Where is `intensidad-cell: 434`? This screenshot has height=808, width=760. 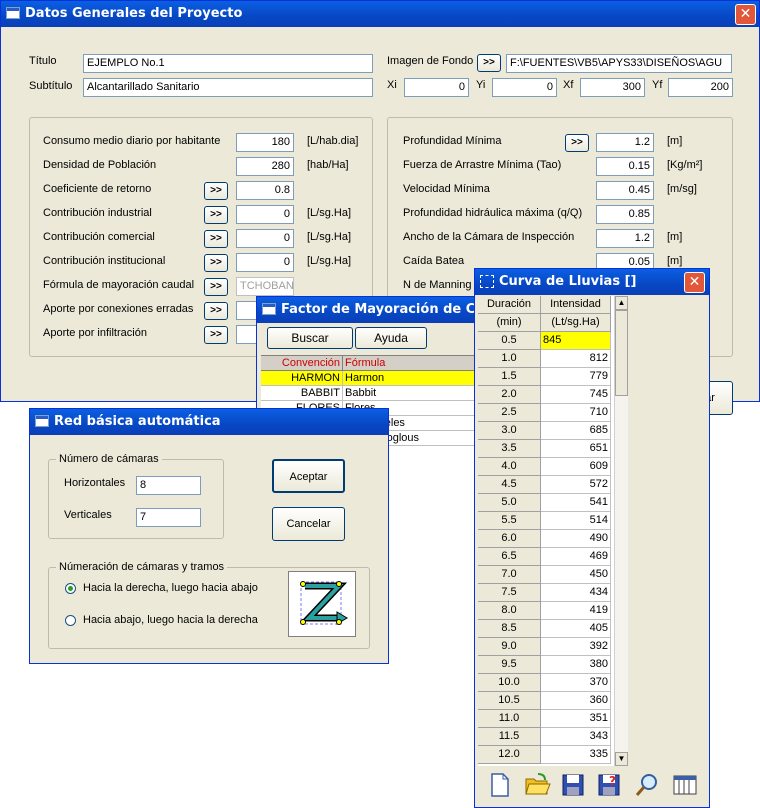
intensidad-cell: 434 is located at coordinates (576, 593).